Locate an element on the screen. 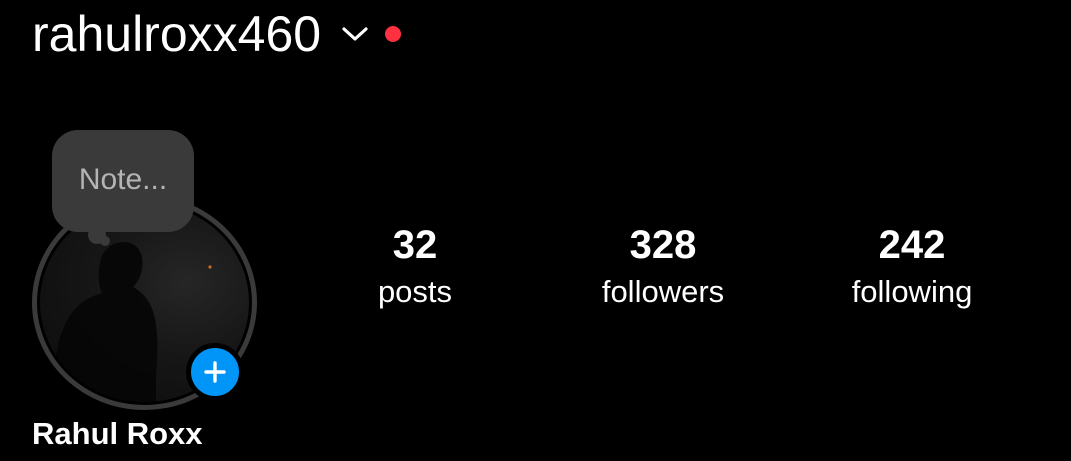 This screenshot has width=1071, height=461. note-bubble-tail-small is located at coordinates (105, 241).